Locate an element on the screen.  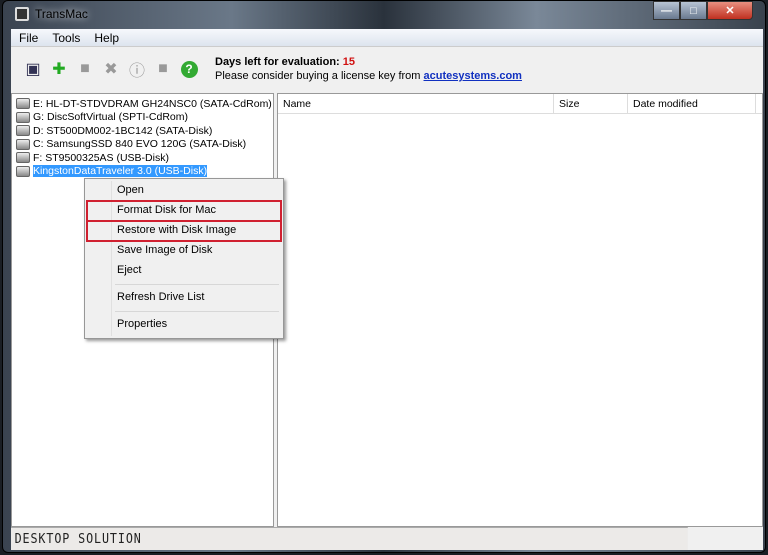
open-disk-icon: ▣ is located at coordinates (33, 69).